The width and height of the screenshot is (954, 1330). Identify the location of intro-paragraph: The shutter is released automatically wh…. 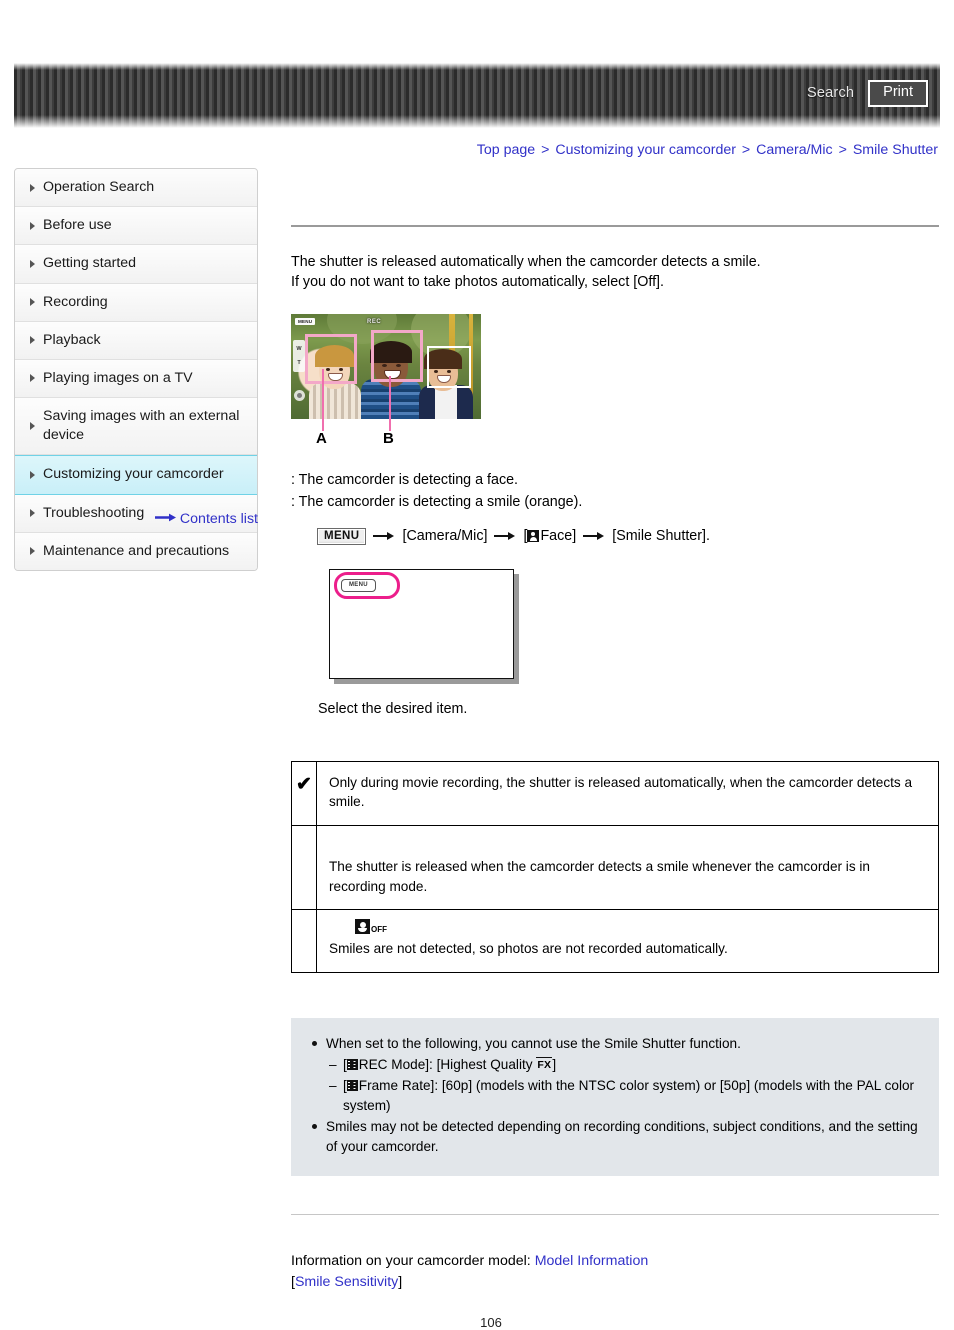
(615, 272).